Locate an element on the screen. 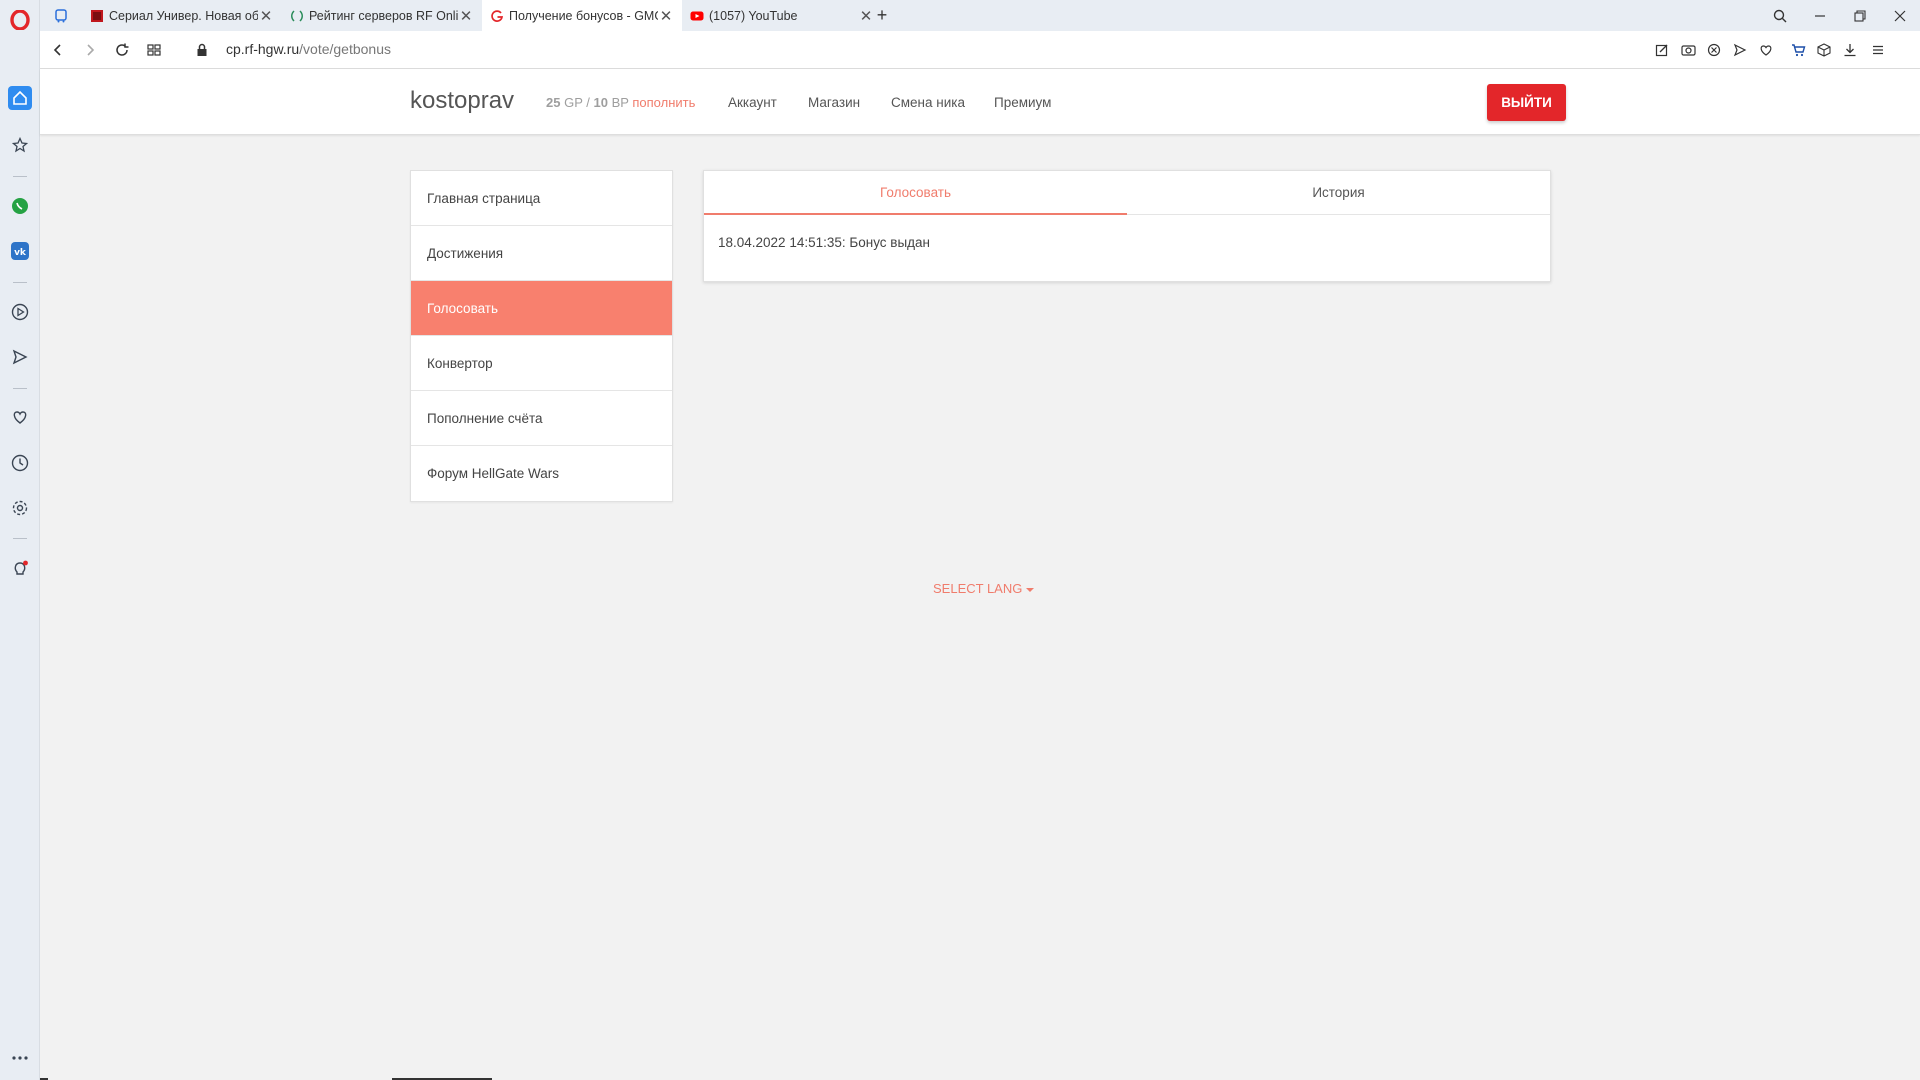 This screenshot has width=1920, height=1080. vk-icon: vk is located at coordinates (20, 251).